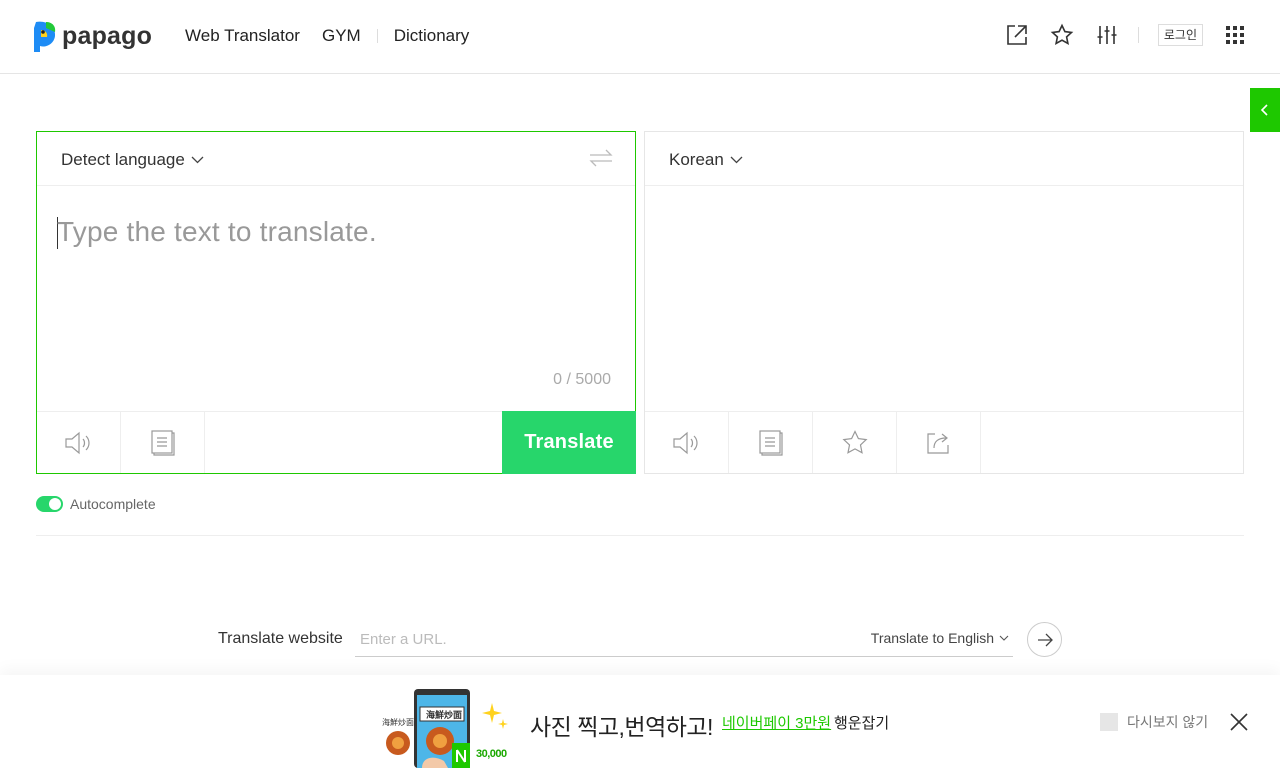 The width and height of the screenshot is (1280, 768). I want to click on dont-show-again: 다시보지 않기, so click(1154, 722).